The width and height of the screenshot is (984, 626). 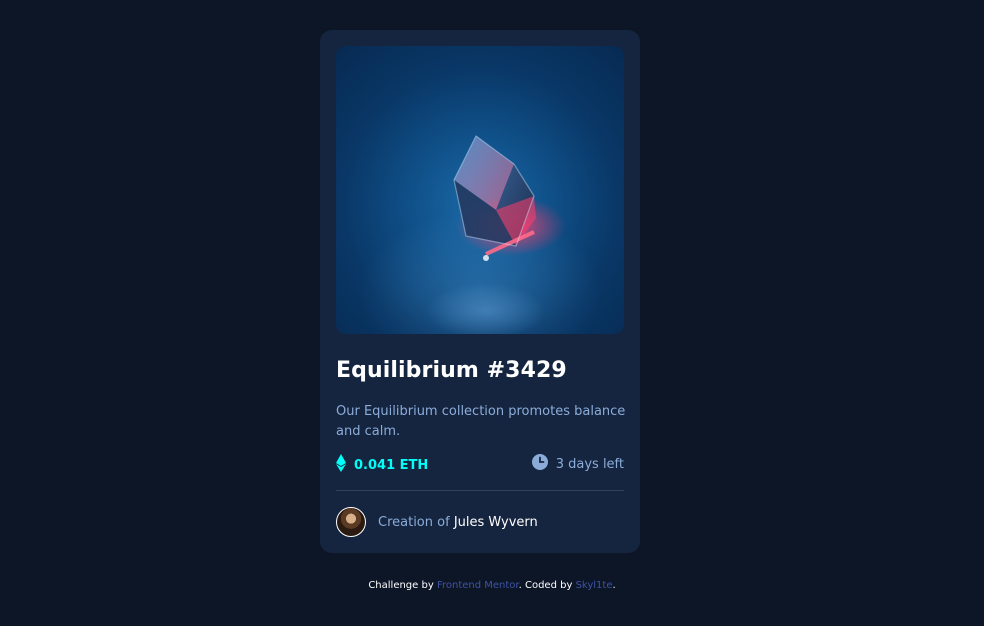 What do you see at coordinates (480, 464) in the screenshot?
I see `nft-stats: 0.041 ETH 3 days left` at bounding box center [480, 464].